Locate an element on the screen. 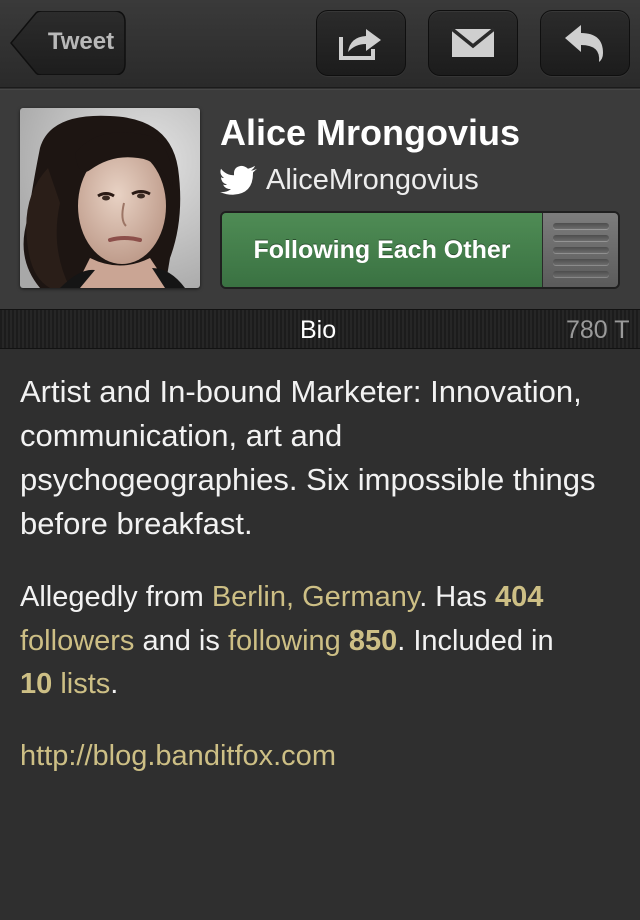 This screenshot has width=640, height=920. mail-button is located at coordinates (473, 43).